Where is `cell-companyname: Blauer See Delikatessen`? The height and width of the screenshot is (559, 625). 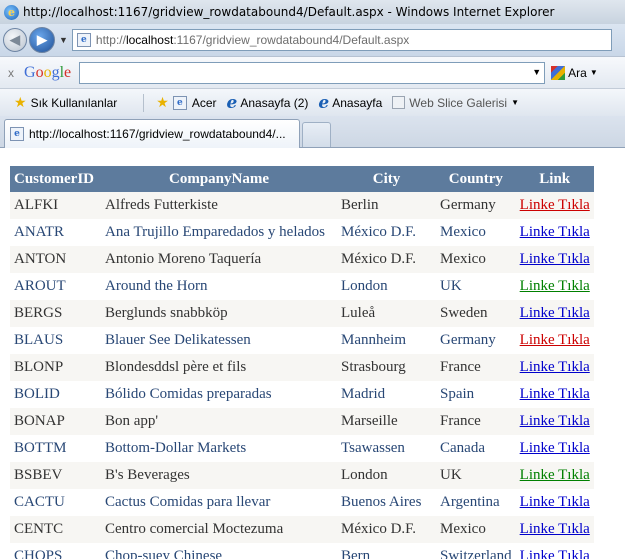
cell-companyname: Blauer See Delikatessen is located at coordinates (219, 340).